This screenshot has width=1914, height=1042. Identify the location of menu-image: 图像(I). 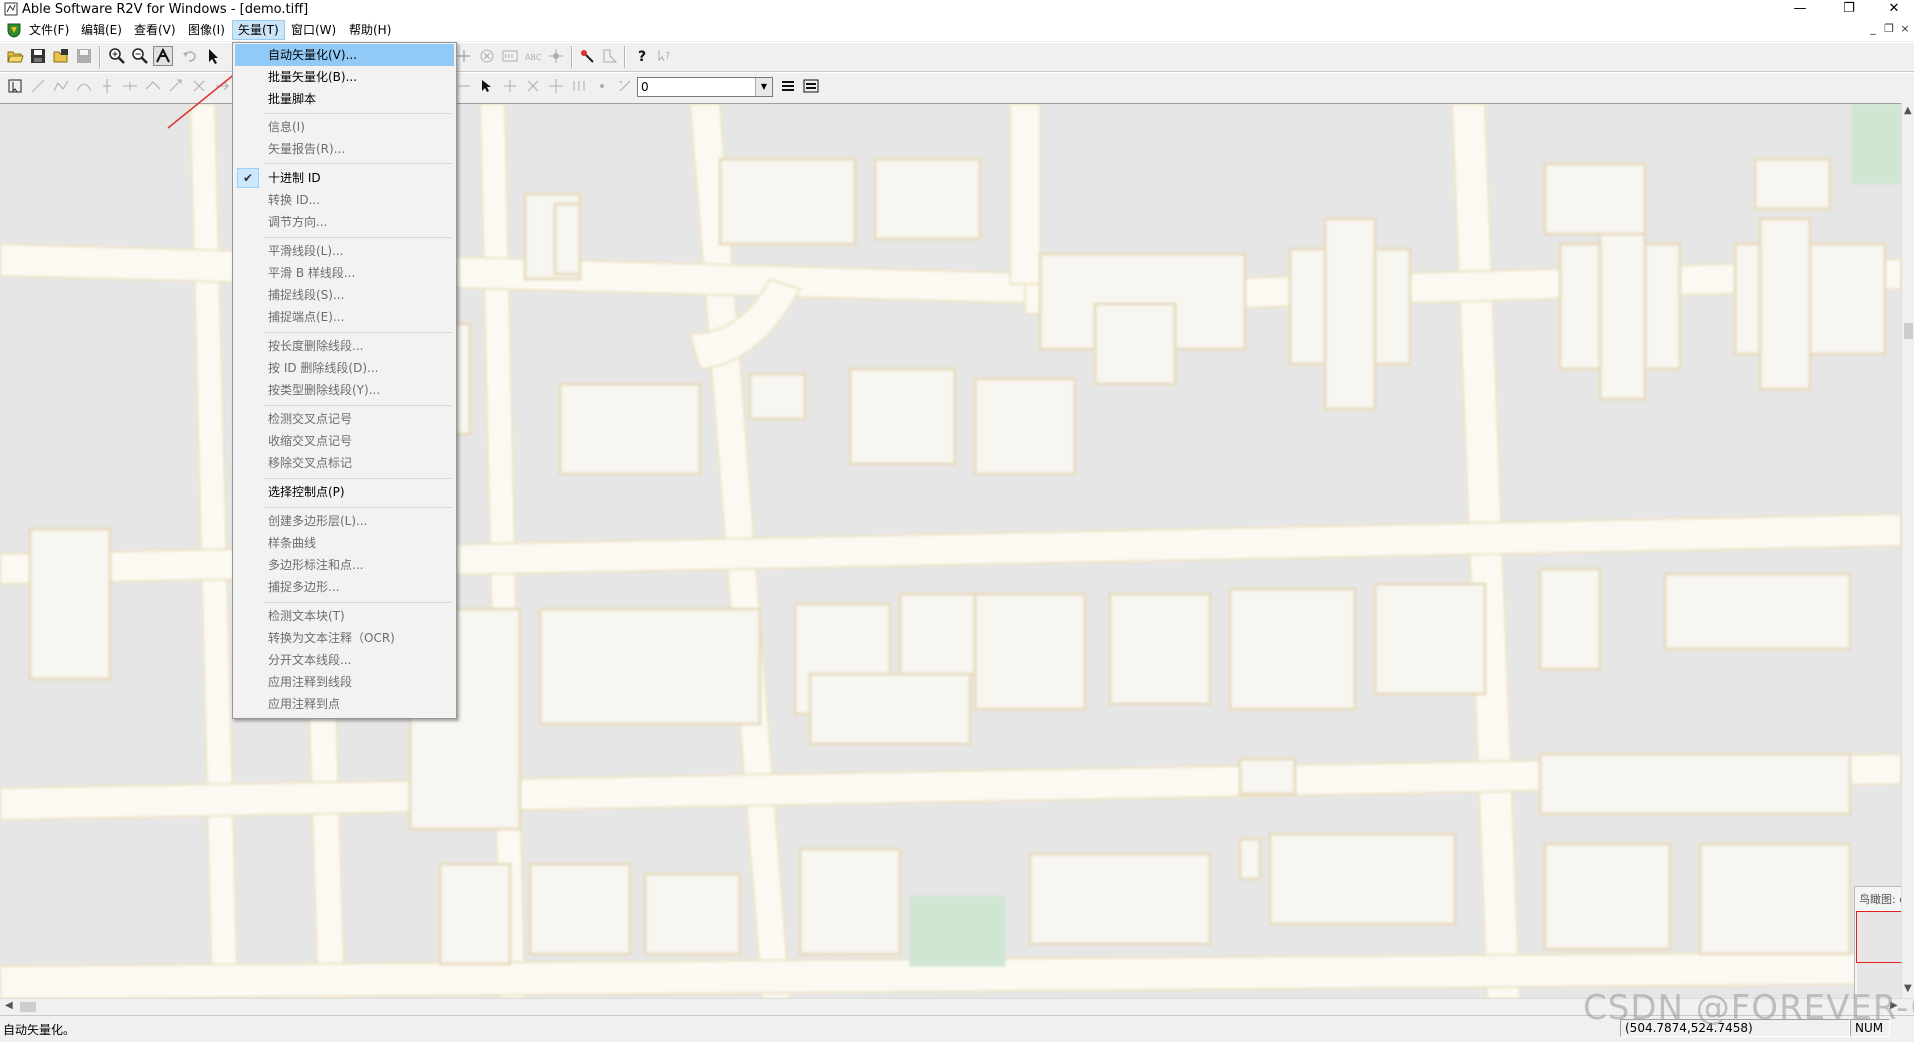
(206, 30).